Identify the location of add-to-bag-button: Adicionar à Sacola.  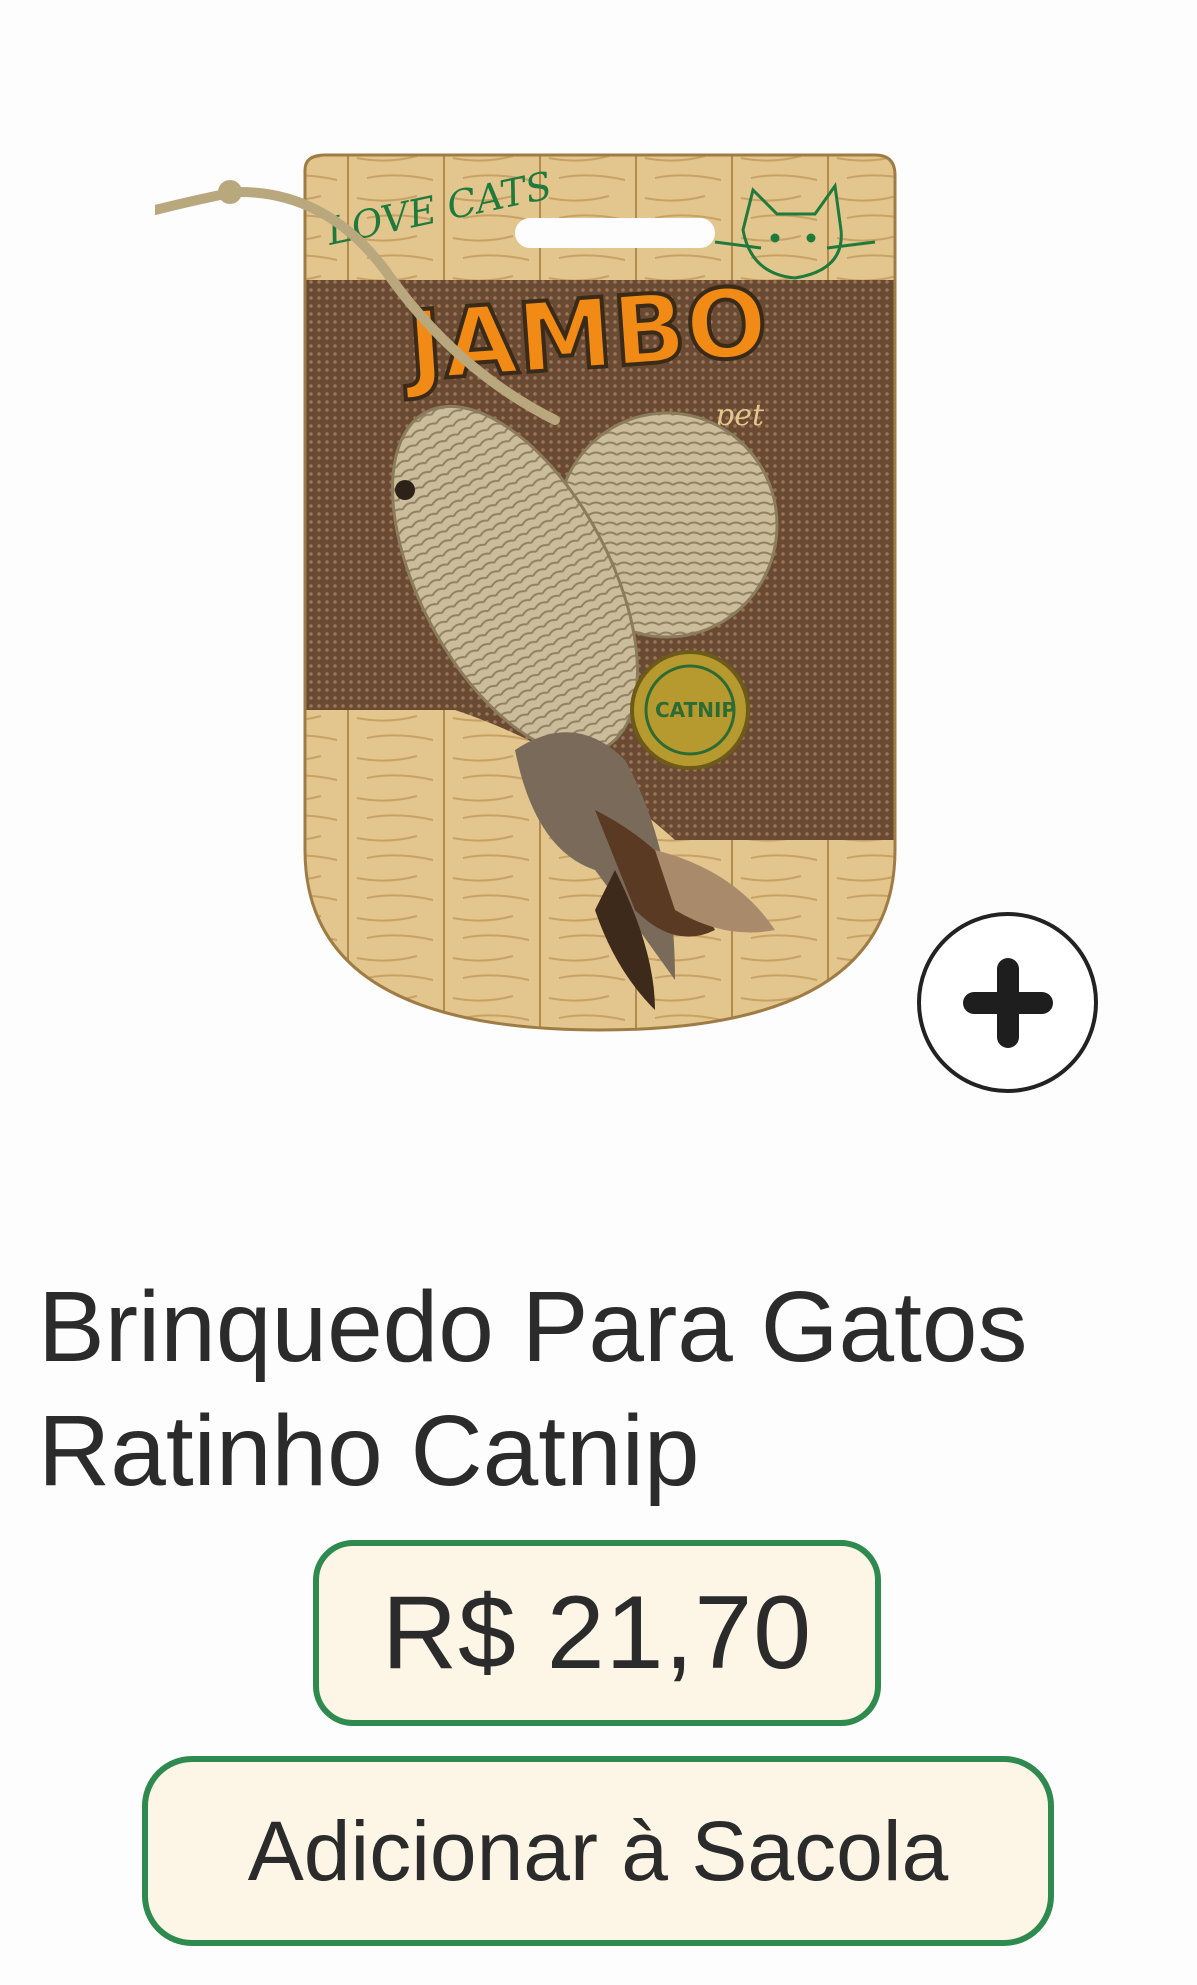
(598, 1851).